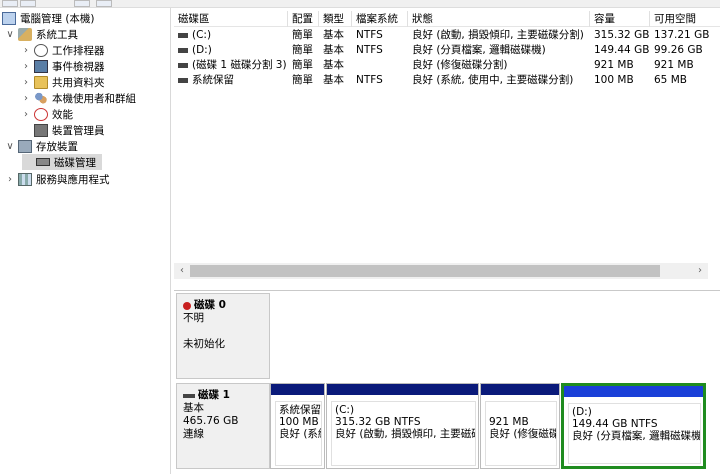 The image size is (720, 474). What do you see at coordinates (479, 50) in the screenshot?
I see `volume-status: 良好 (分頁檔案, 邏輯磁碟機)` at bounding box center [479, 50].